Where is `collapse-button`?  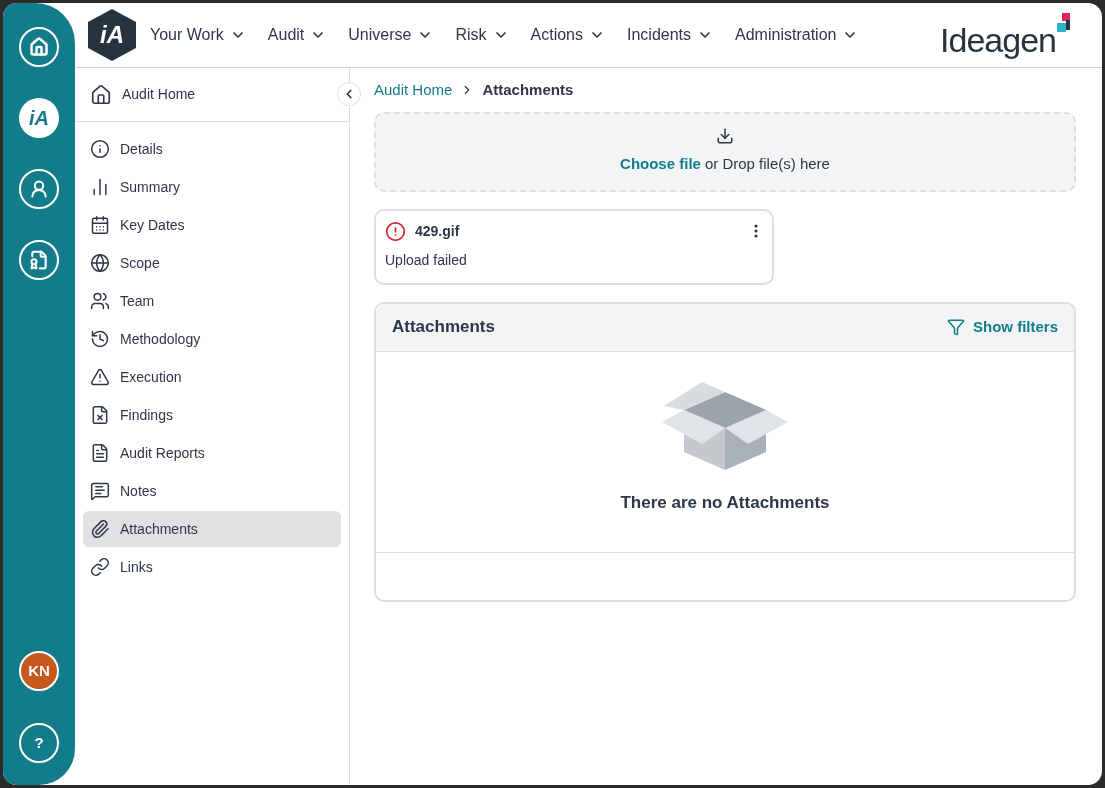 collapse-button is located at coordinates (349, 94).